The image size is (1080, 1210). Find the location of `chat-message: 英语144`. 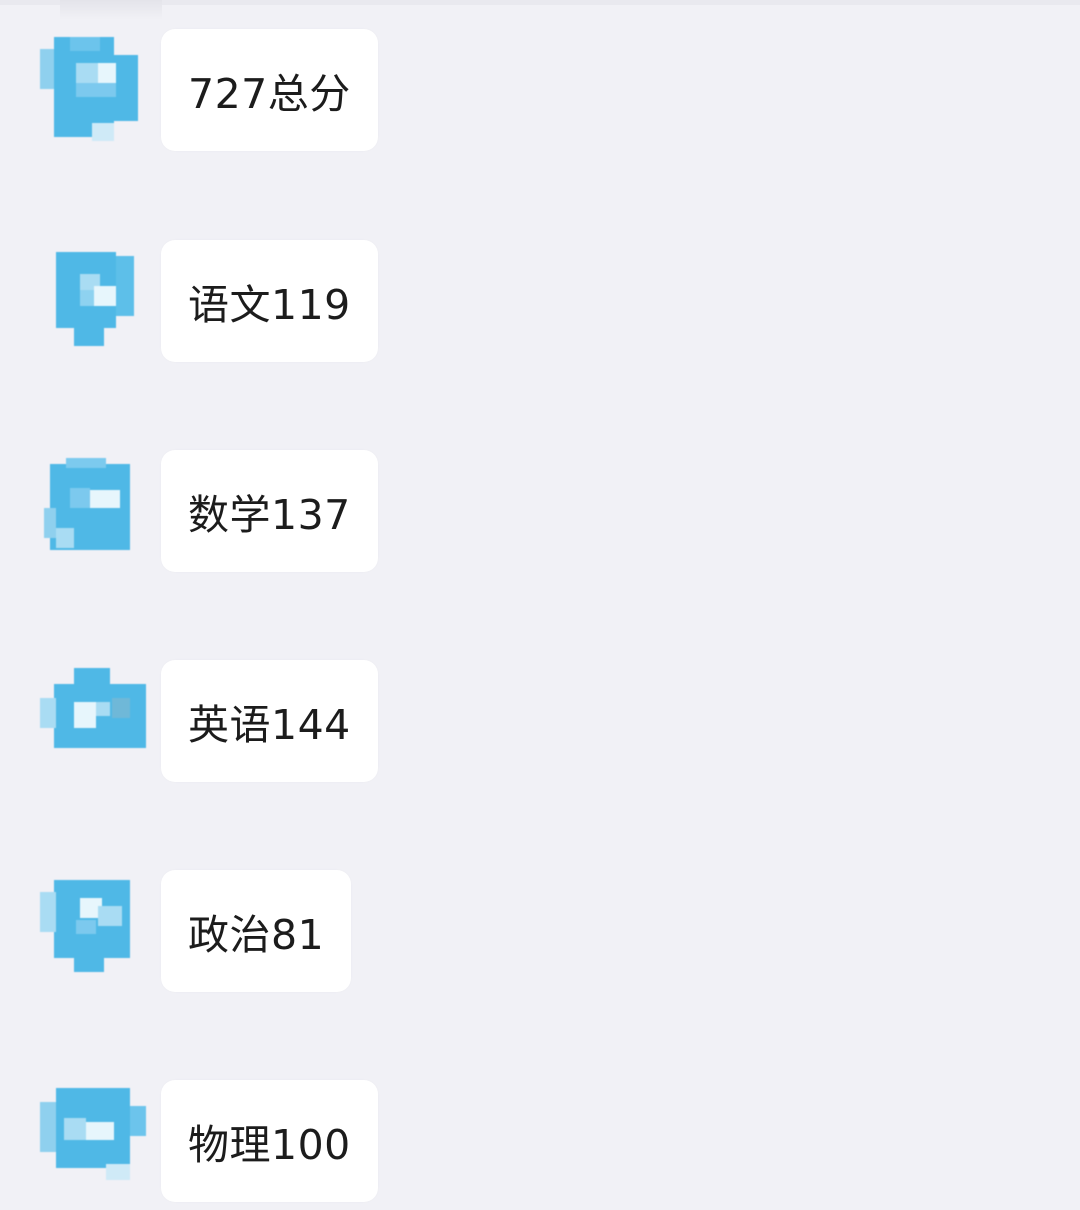

chat-message: 英语144 is located at coordinates (540, 725).